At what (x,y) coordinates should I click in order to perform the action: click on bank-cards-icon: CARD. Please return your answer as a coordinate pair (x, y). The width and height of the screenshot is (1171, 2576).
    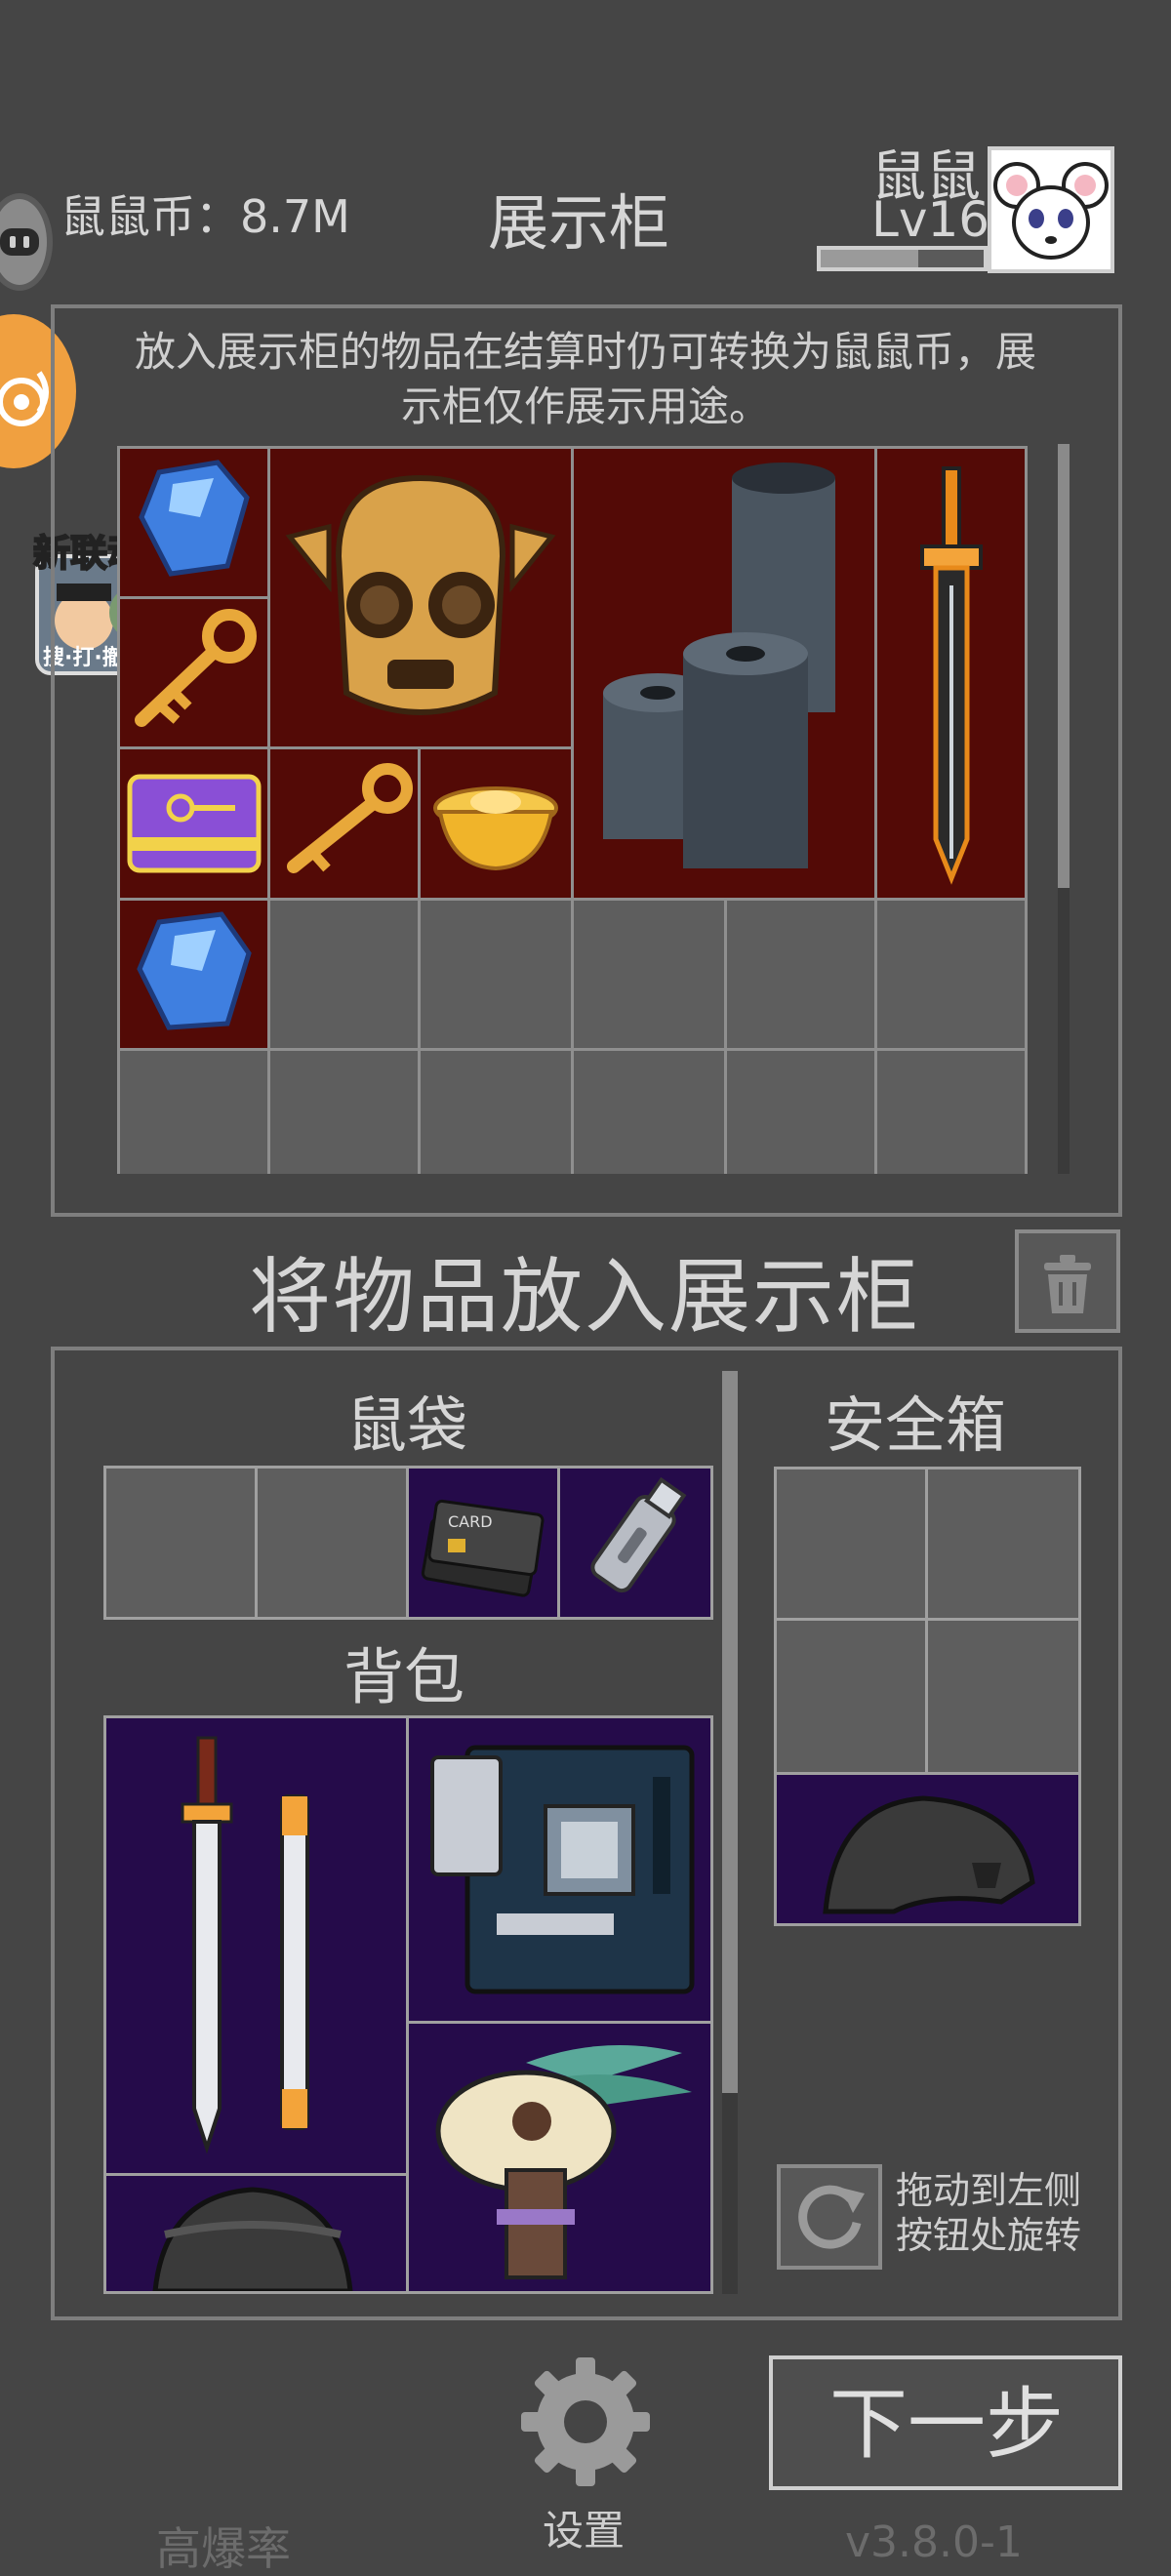
    Looking at the image, I should click on (483, 1548).